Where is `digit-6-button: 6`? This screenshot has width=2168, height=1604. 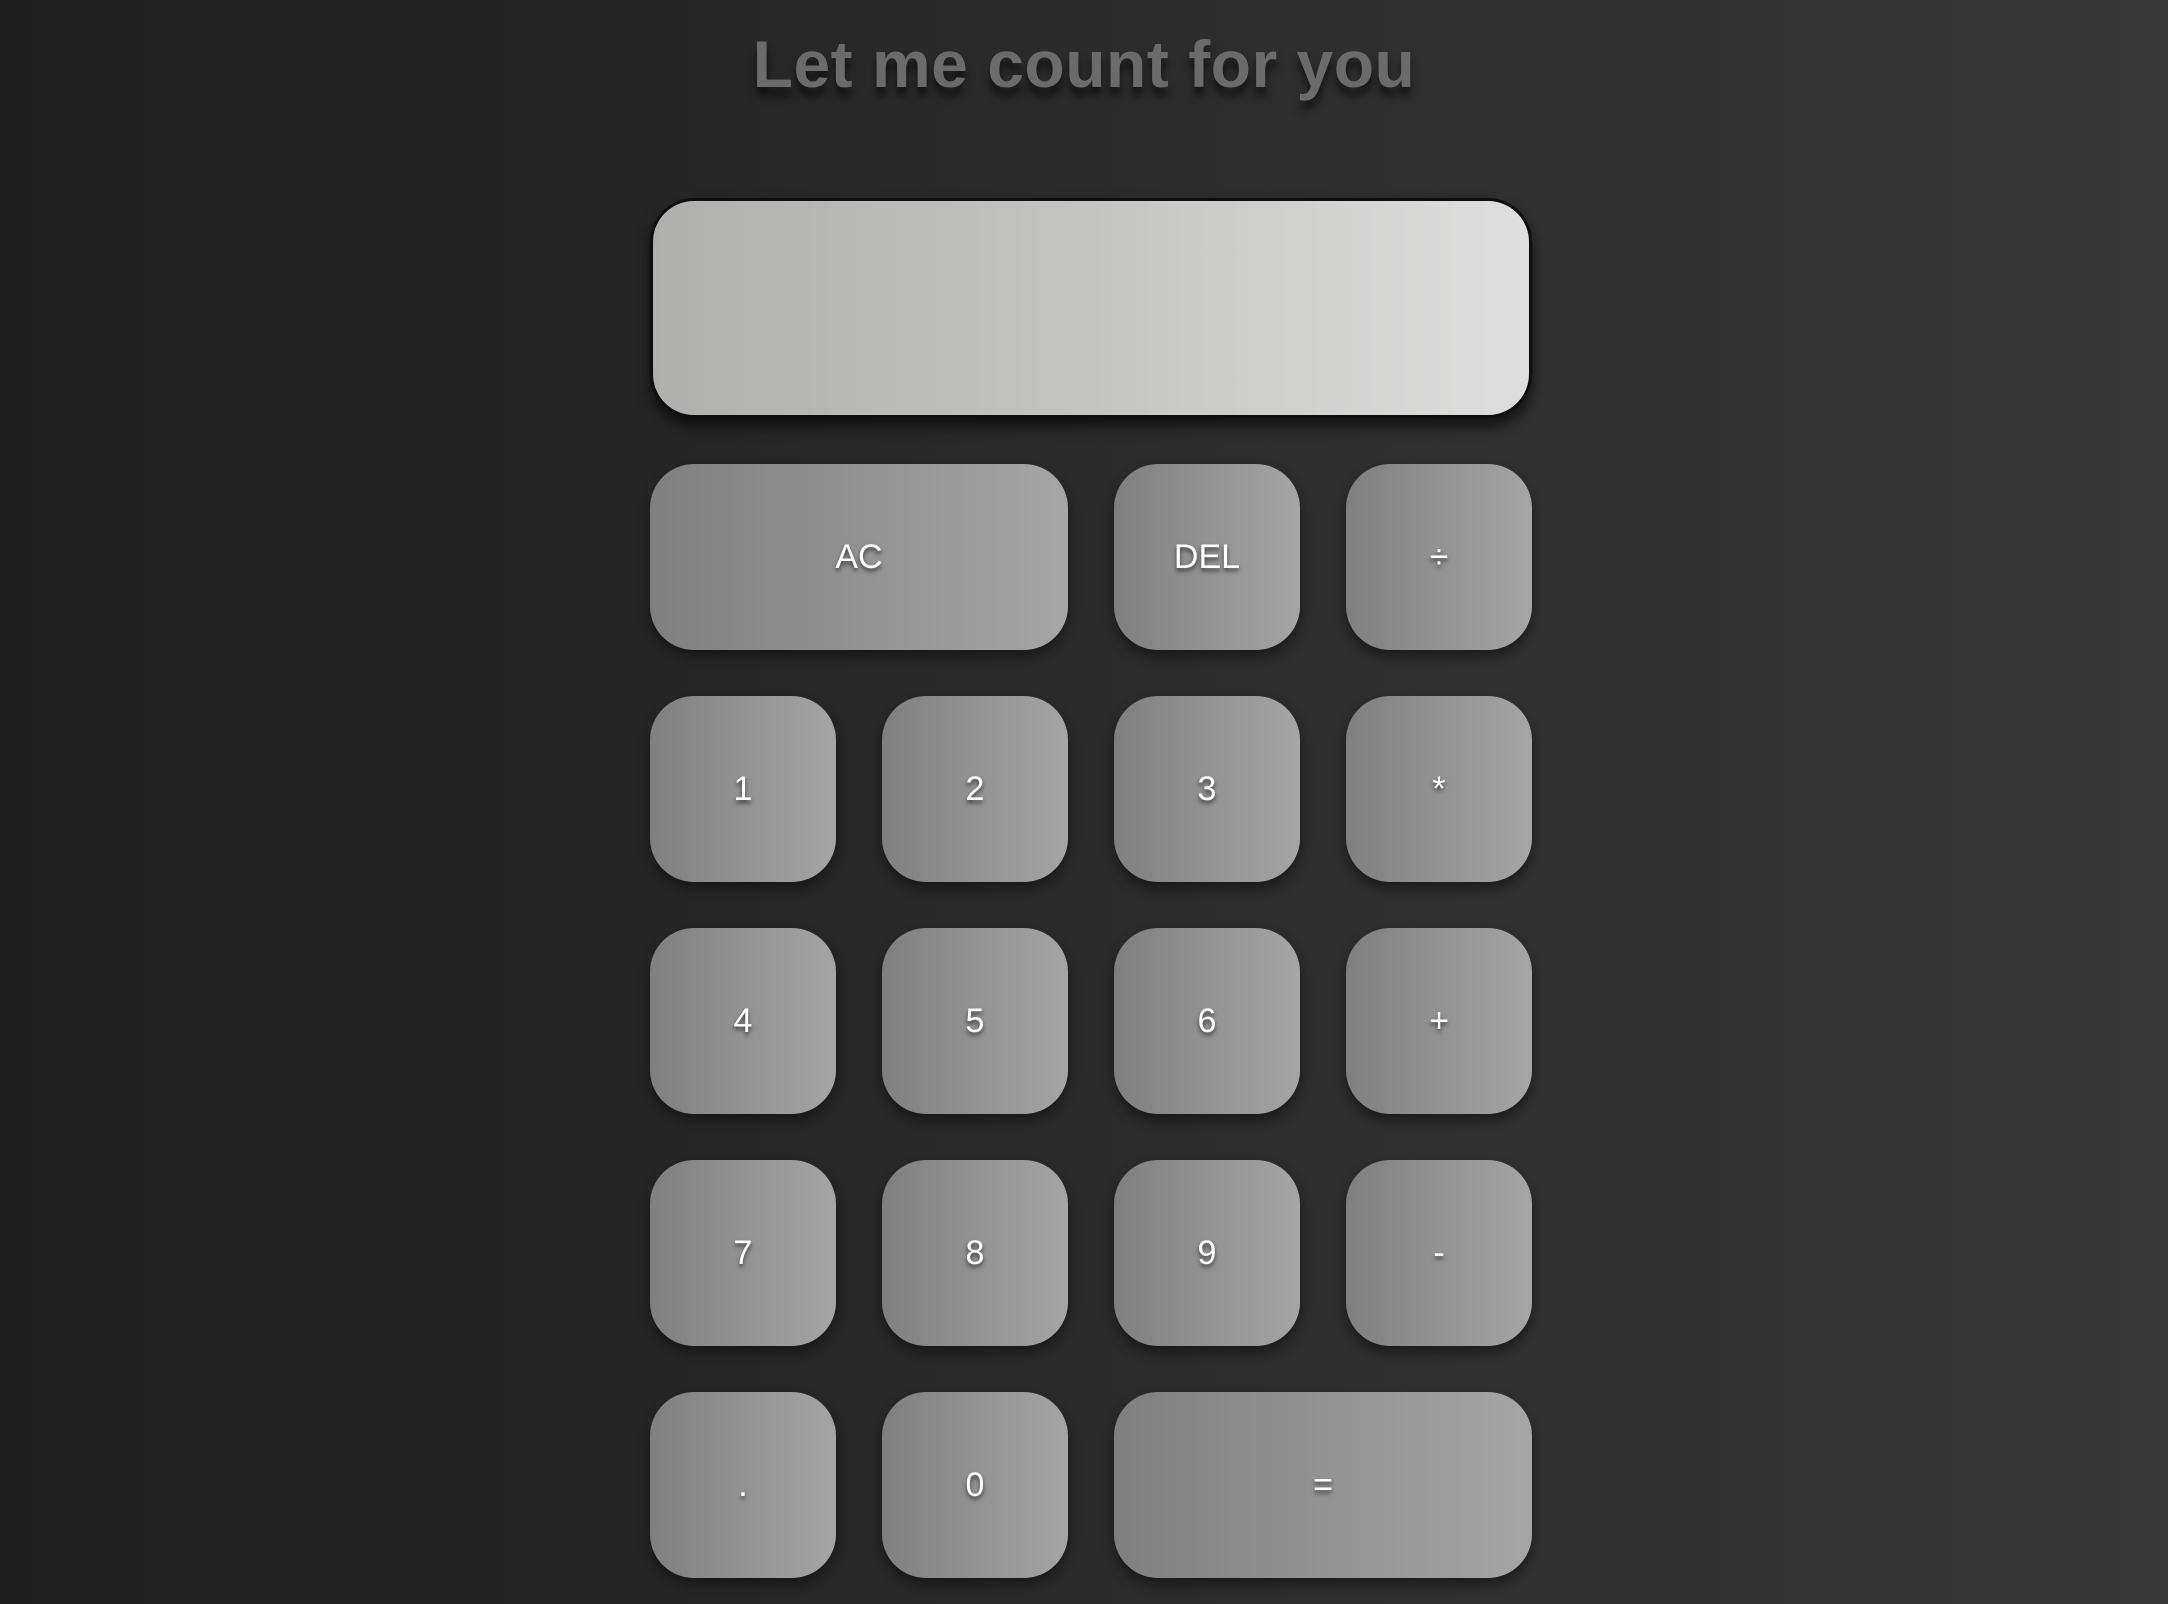
digit-6-button: 6 is located at coordinates (1207, 1021).